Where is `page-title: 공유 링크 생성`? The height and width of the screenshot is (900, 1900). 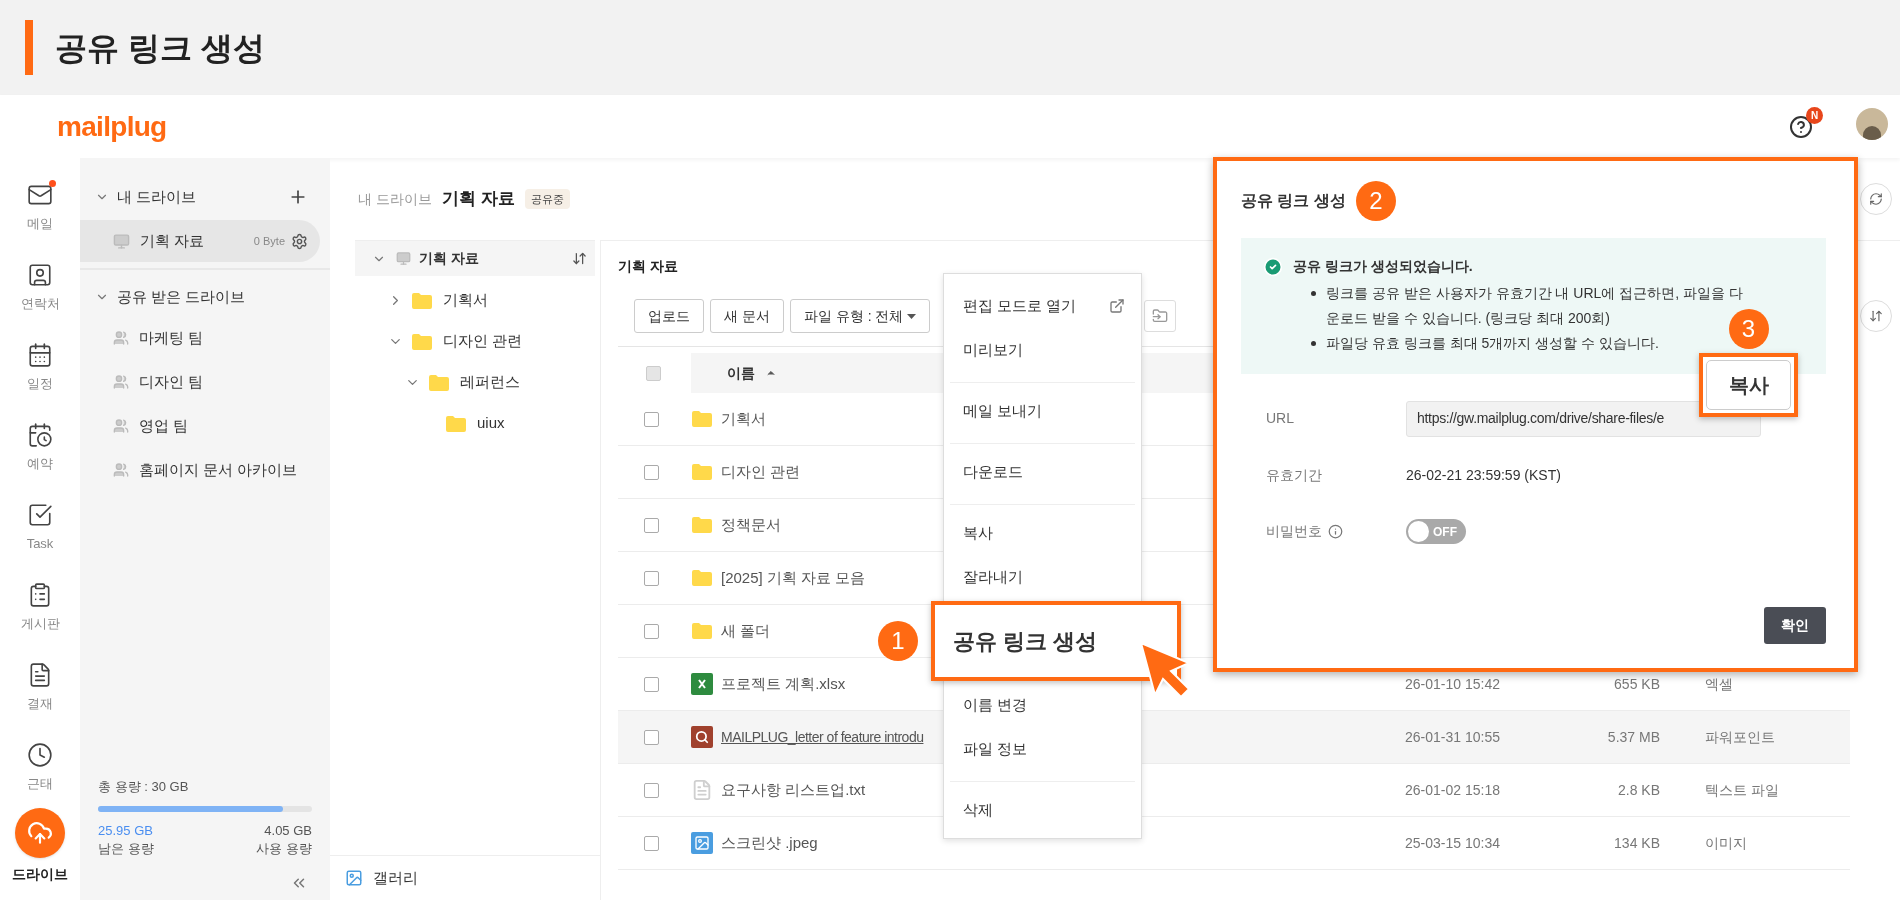 page-title: 공유 링크 생성 is located at coordinates (160, 48).